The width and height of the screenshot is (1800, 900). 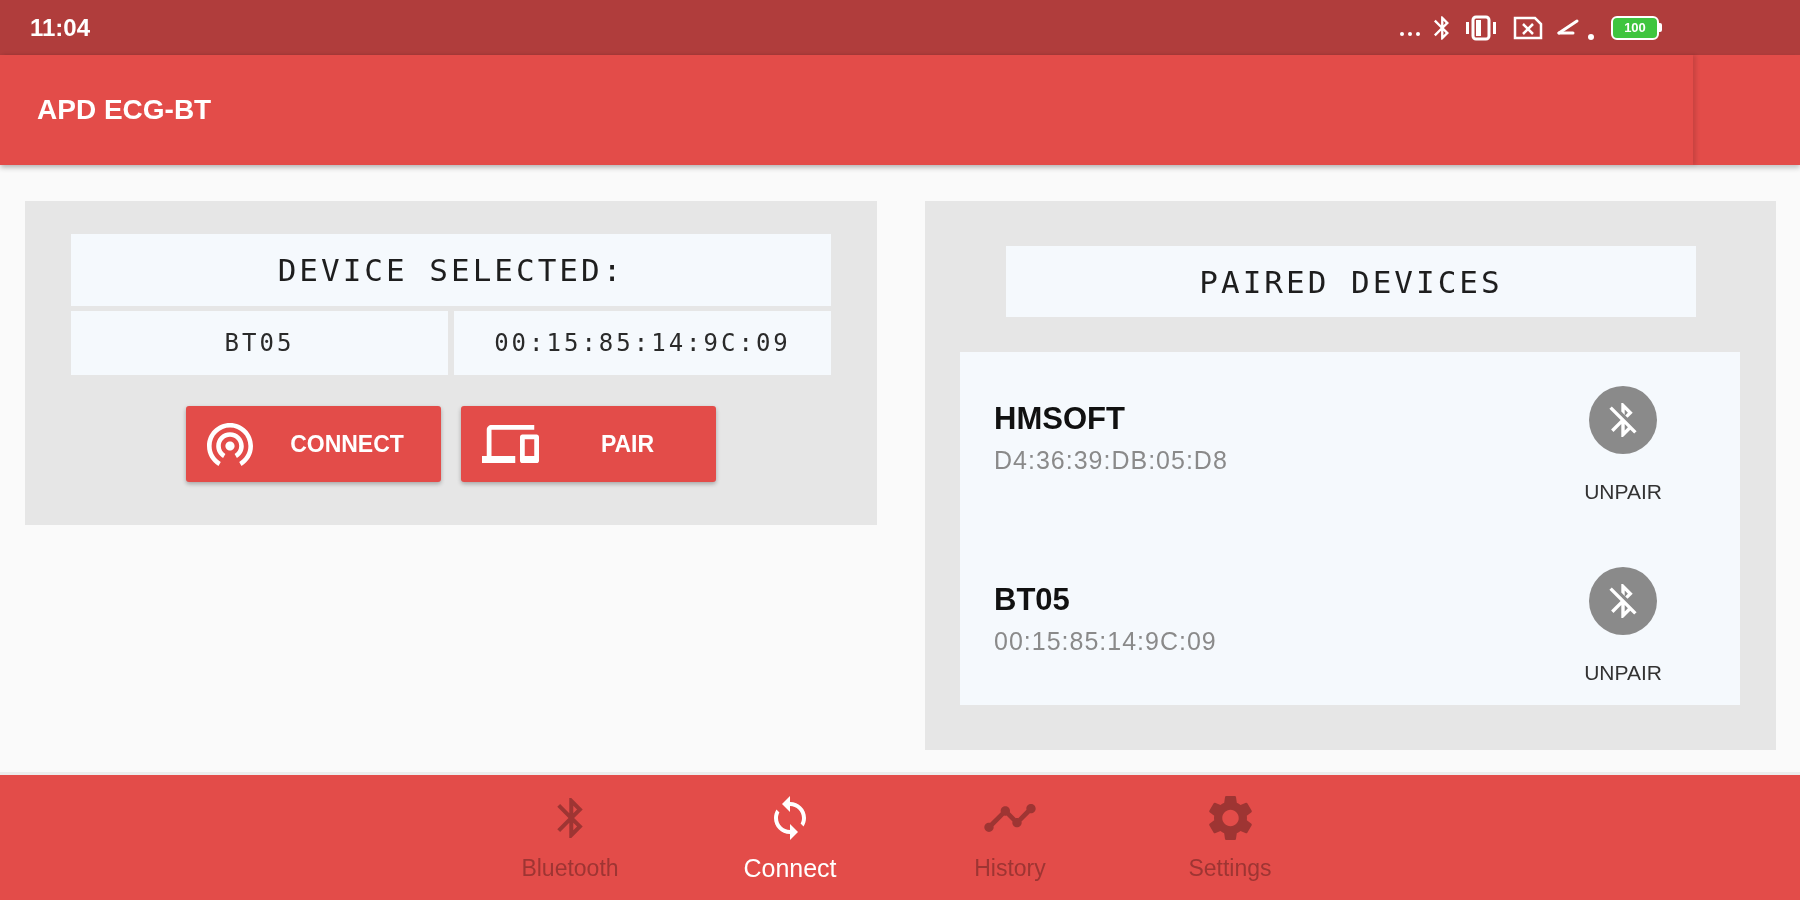 What do you see at coordinates (313, 444) in the screenshot?
I see `connect-button: CONNECT` at bounding box center [313, 444].